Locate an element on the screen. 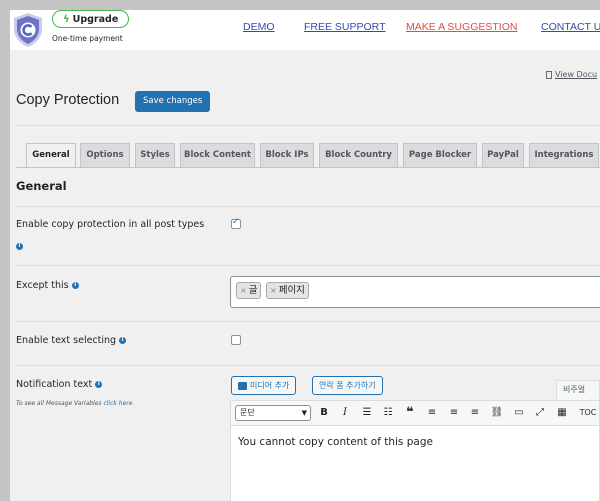 The image size is (600, 501). tab-block-content: Block Content is located at coordinates (217, 155).